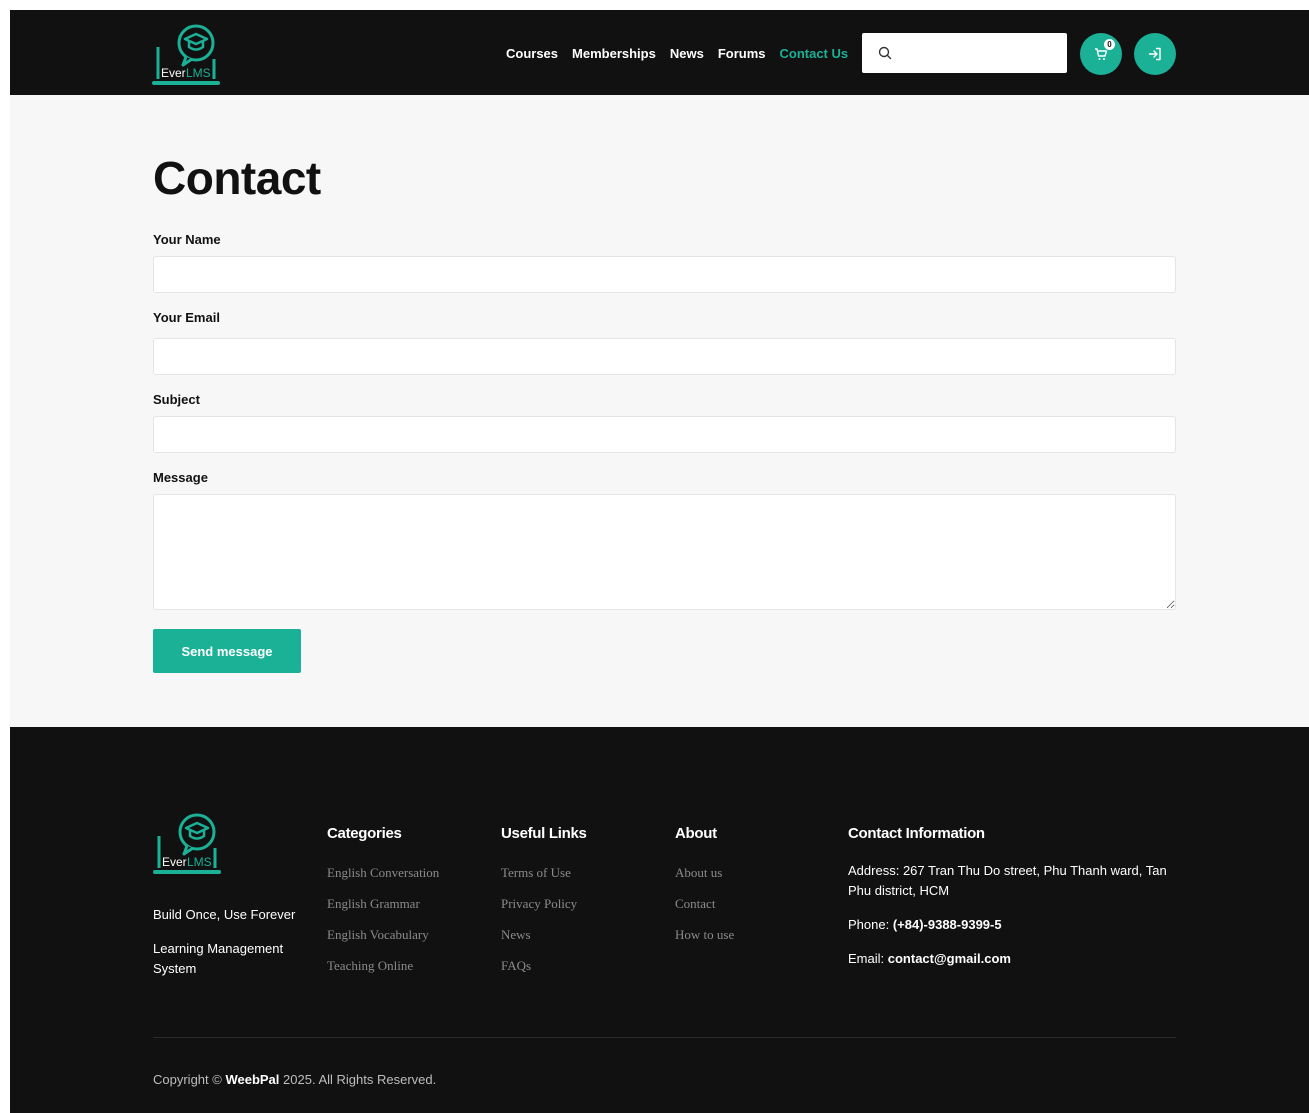 This screenshot has height=1113, width=1309. Describe the element at coordinates (199, 862) in the screenshot. I see `footer-logo-text-lms: LMS` at that location.